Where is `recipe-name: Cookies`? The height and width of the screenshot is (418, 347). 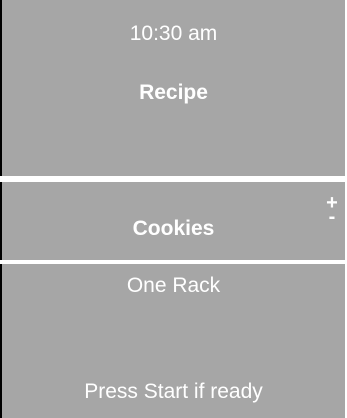
recipe-name: Cookies is located at coordinates (173, 228).